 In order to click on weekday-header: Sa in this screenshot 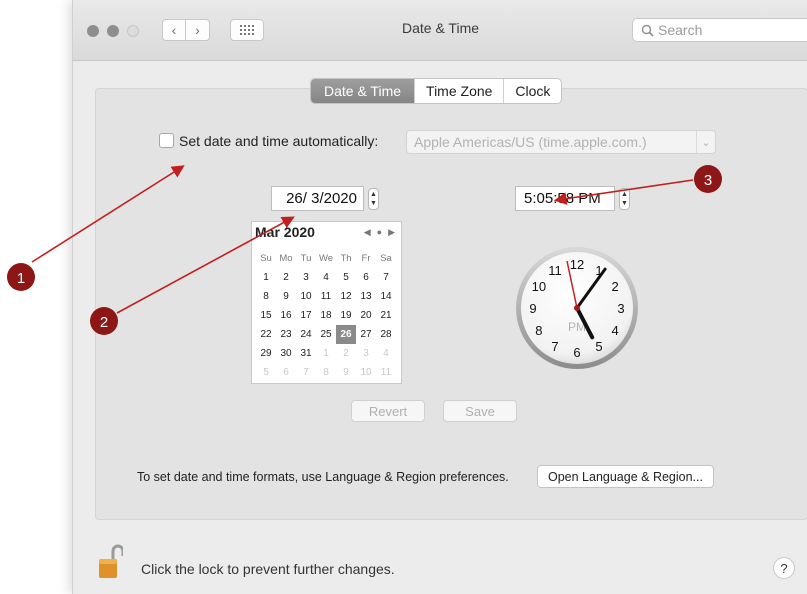, I will do `click(386, 258)`.